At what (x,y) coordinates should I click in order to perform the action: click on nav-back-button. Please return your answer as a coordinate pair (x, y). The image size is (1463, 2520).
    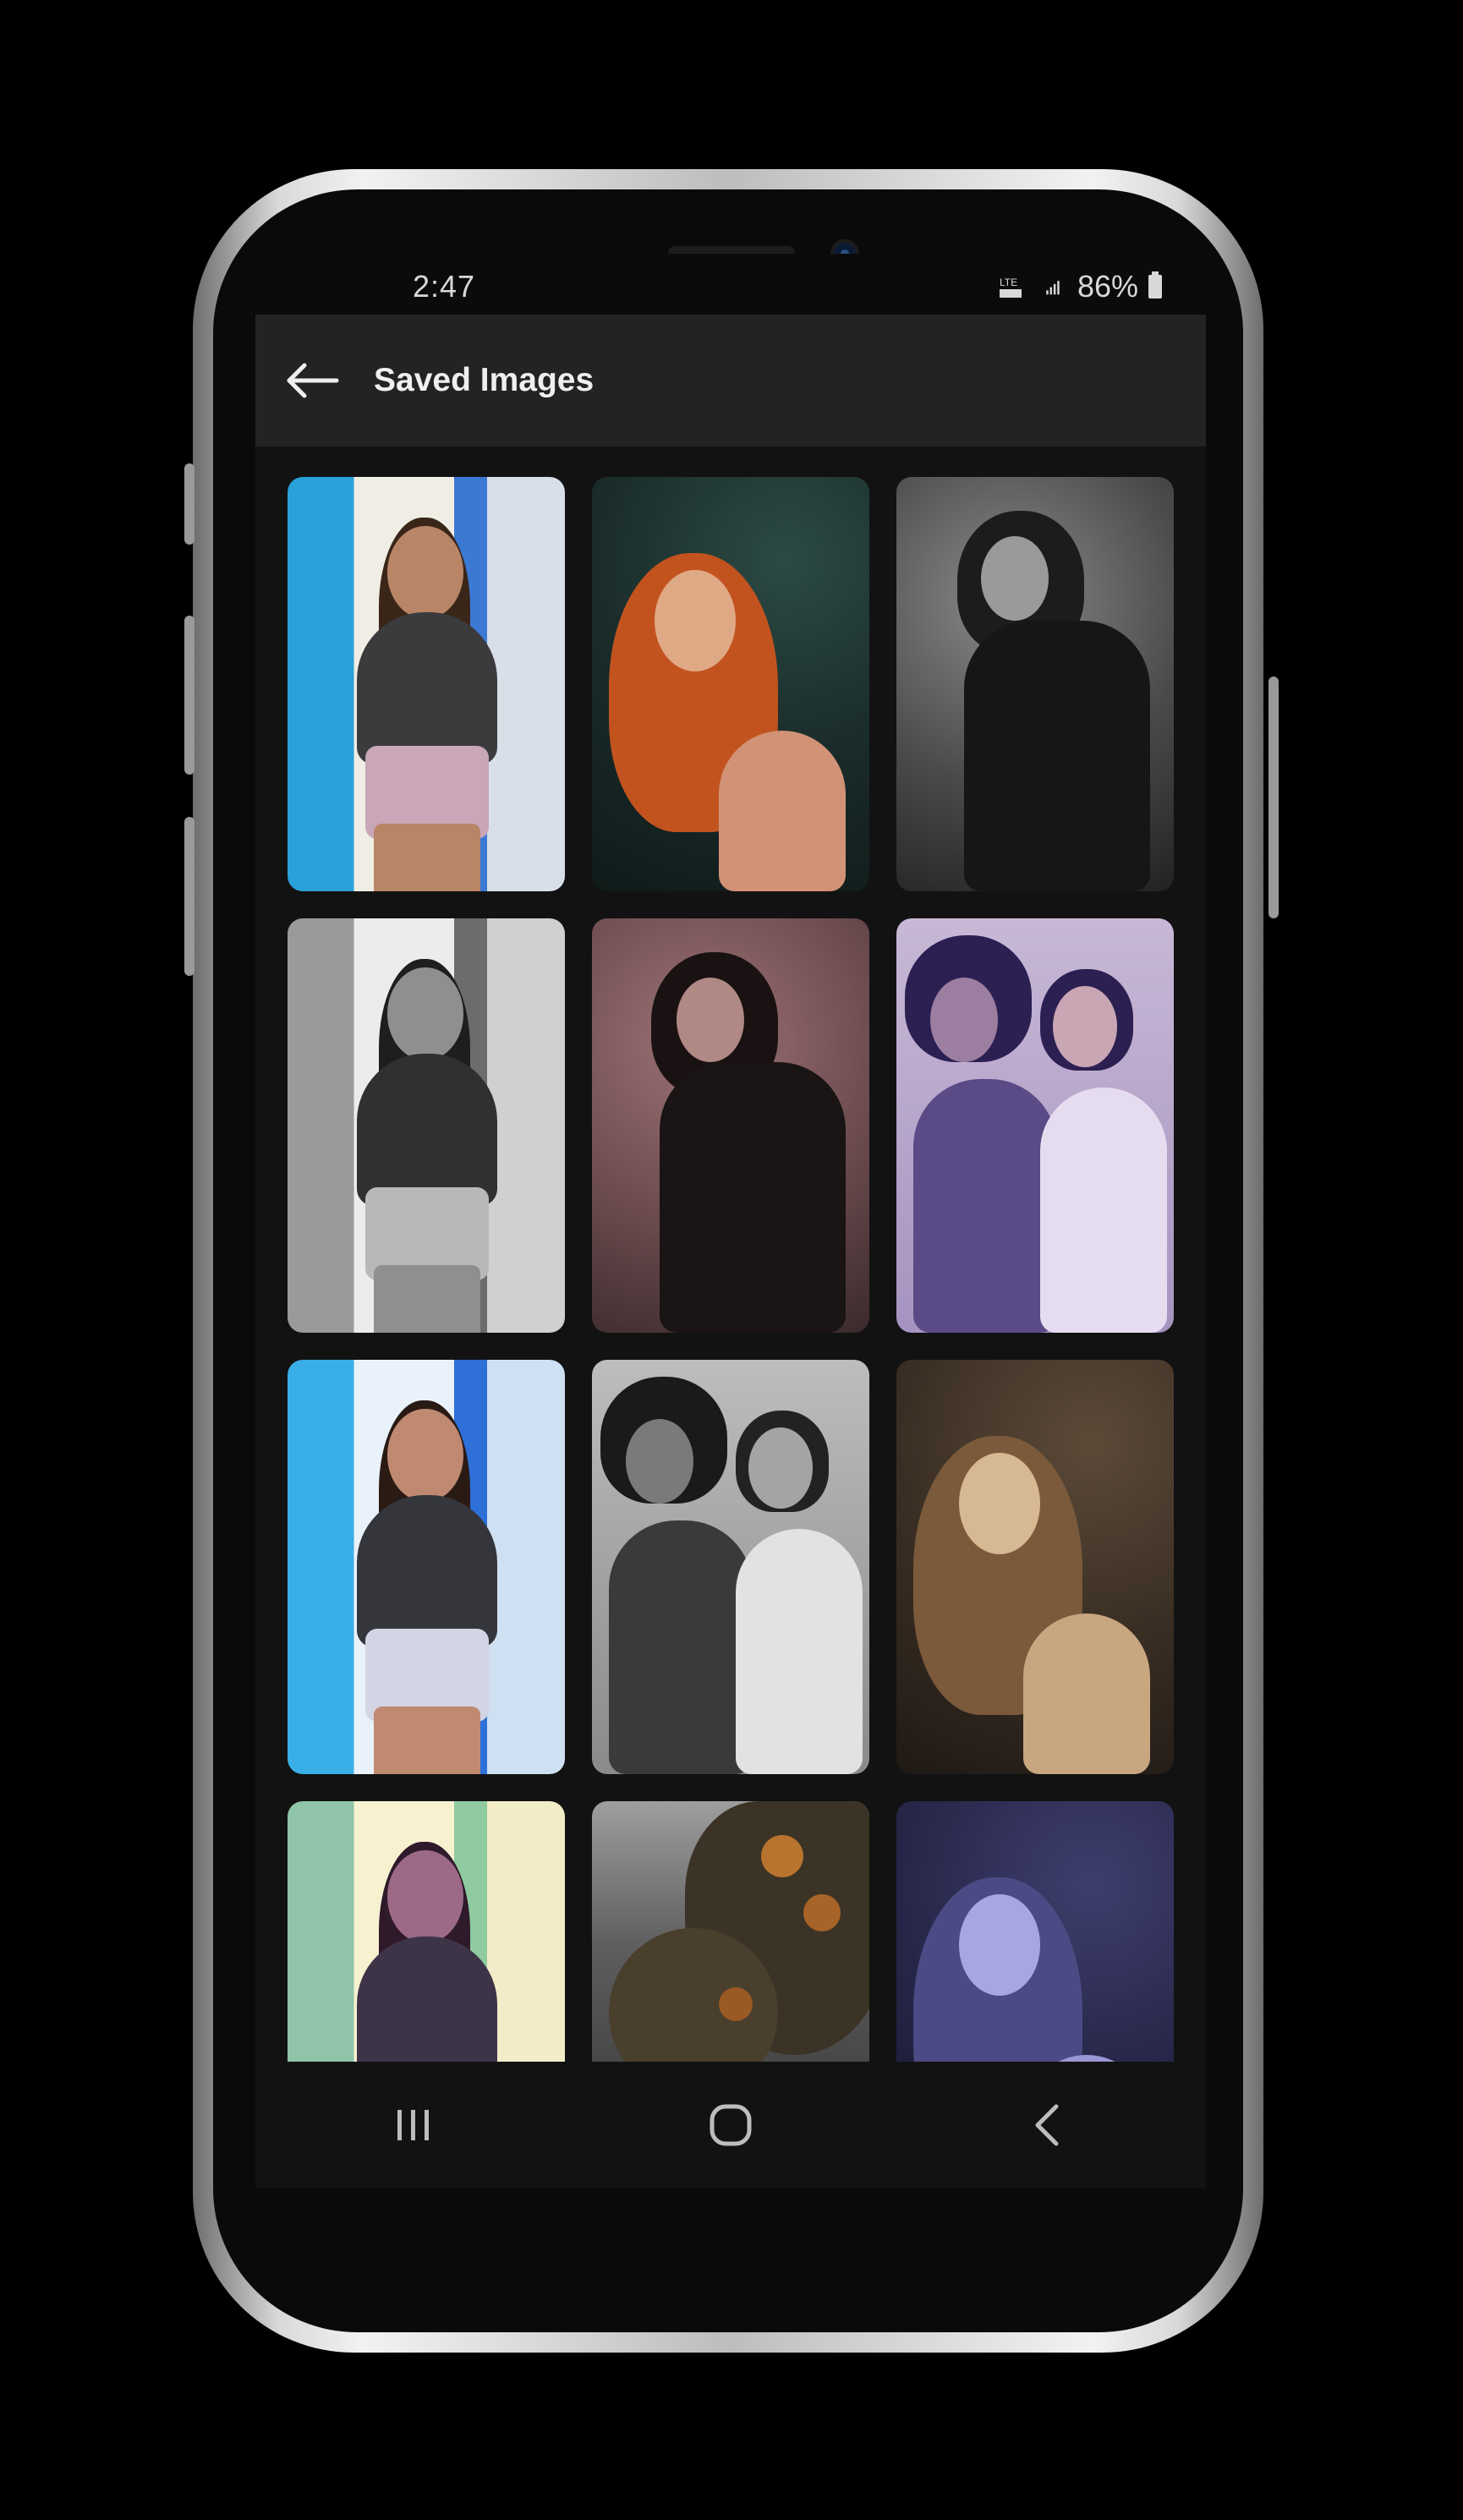
    Looking at the image, I should click on (1047, 2125).